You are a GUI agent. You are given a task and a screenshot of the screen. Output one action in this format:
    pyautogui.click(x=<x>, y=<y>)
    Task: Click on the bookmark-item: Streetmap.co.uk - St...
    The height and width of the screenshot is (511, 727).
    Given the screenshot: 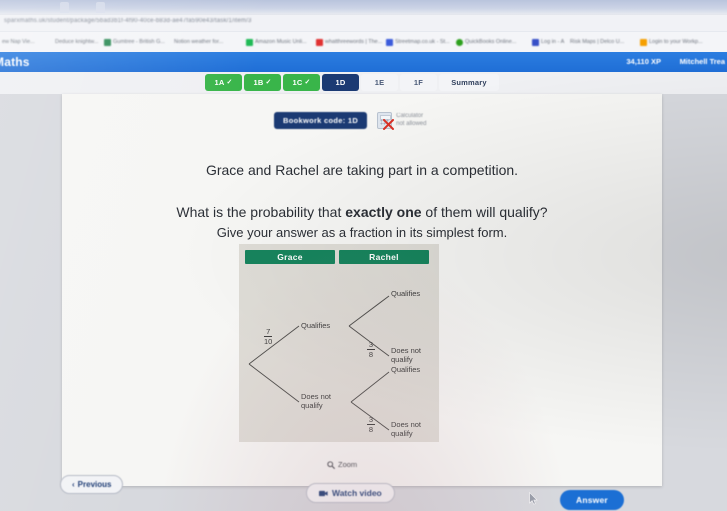 What is the action you would take?
    pyautogui.click(x=418, y=42)
    